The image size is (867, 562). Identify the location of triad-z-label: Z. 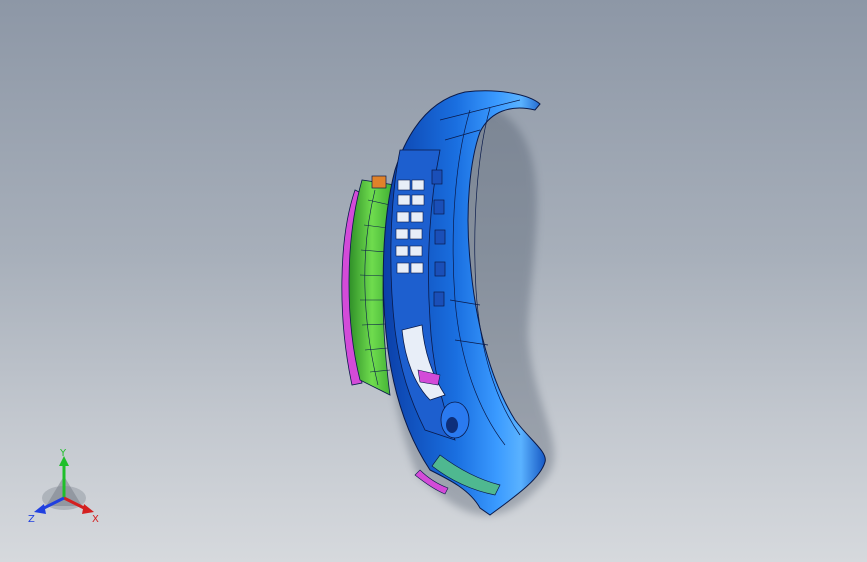
(31, 519).